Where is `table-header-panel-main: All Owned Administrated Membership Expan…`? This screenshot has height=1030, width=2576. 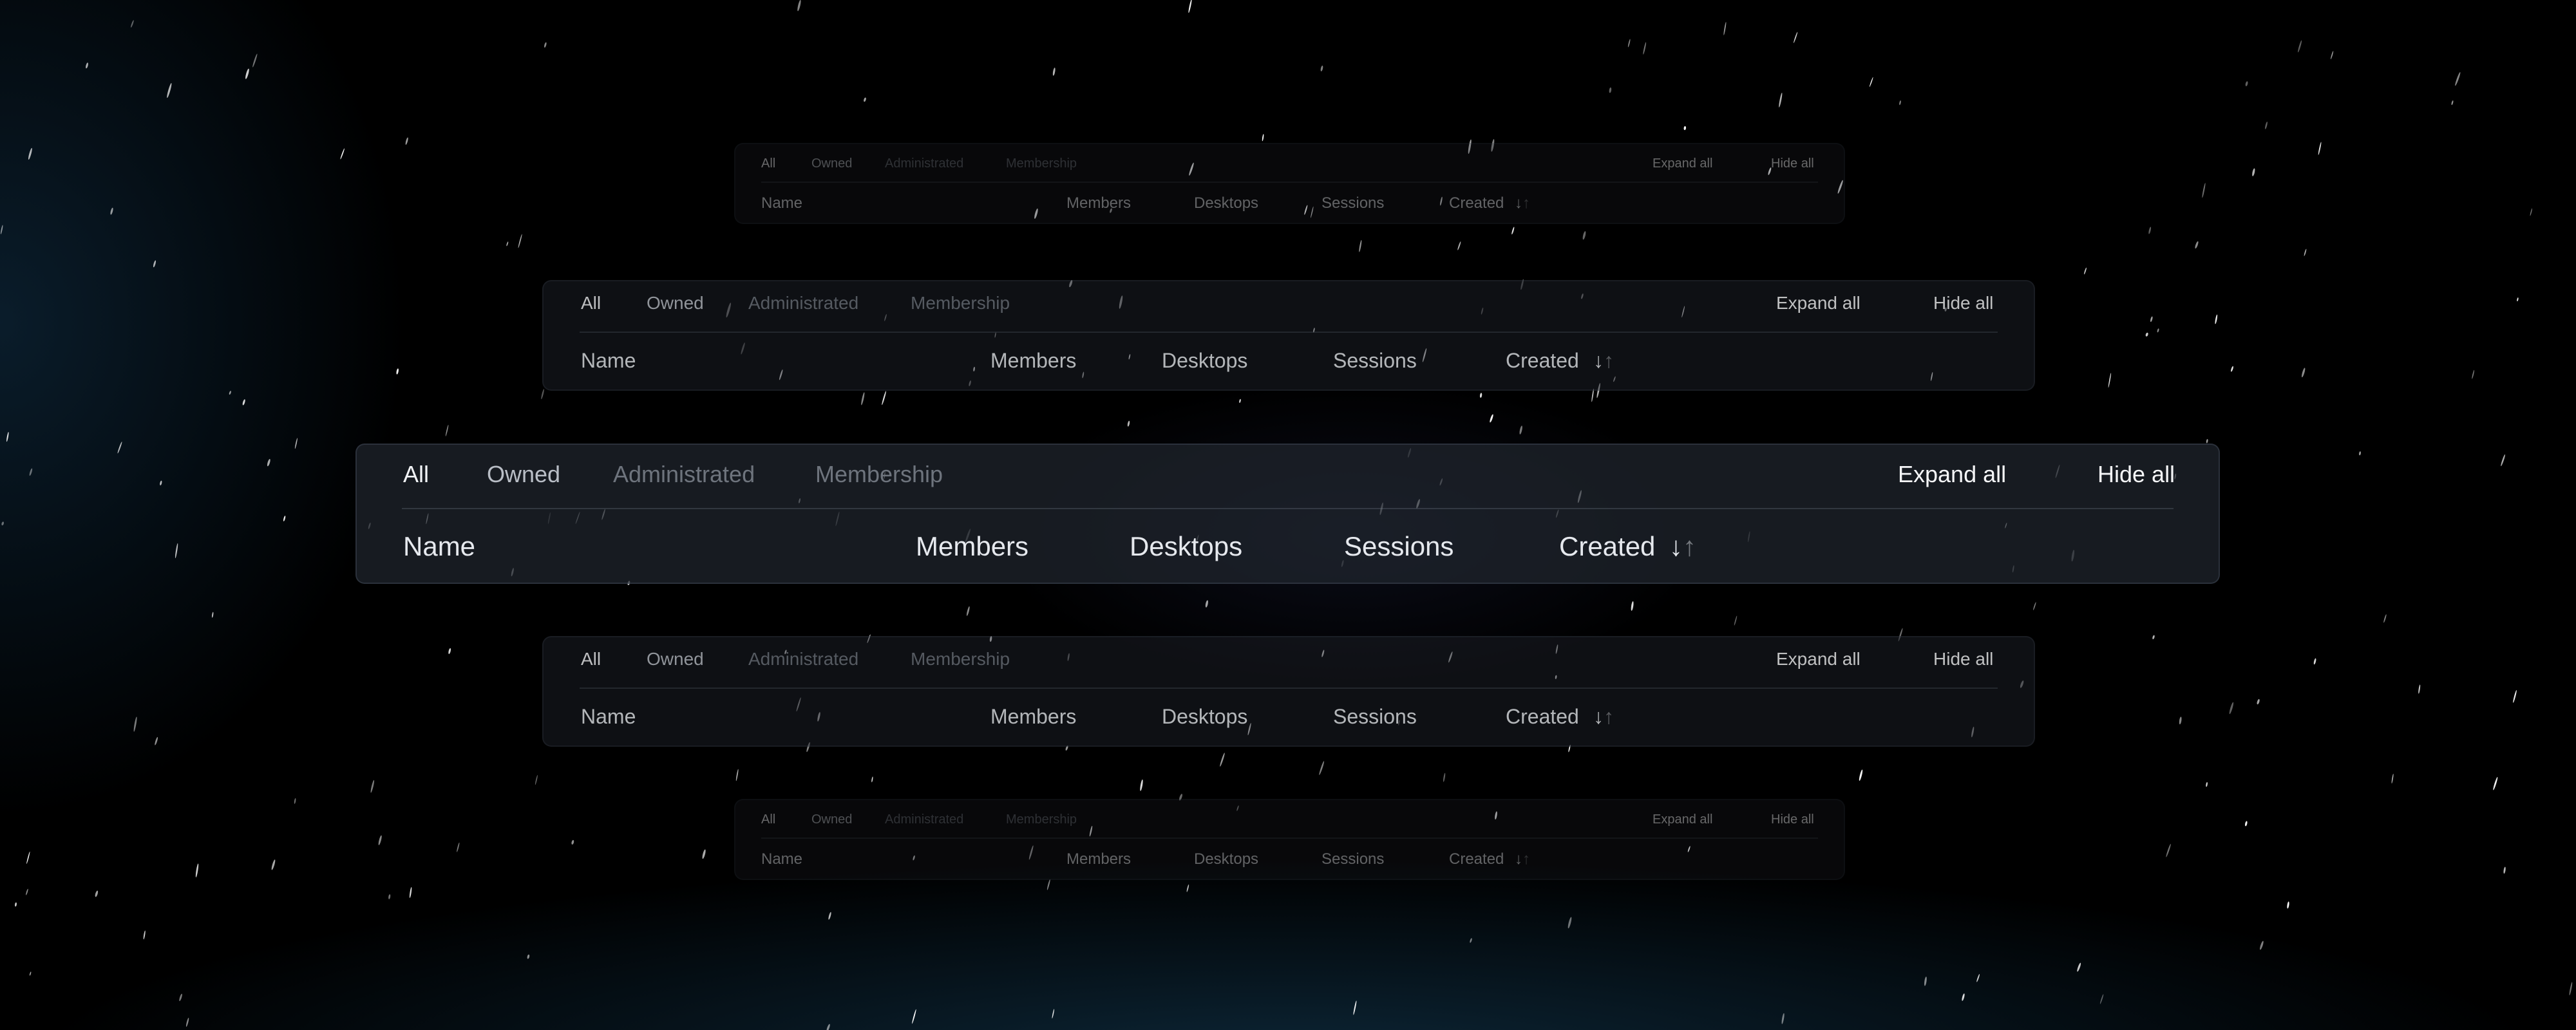
table-header-panel-main: All Owned Administrated Membership Expan… is located at coordinates (1287, 514).